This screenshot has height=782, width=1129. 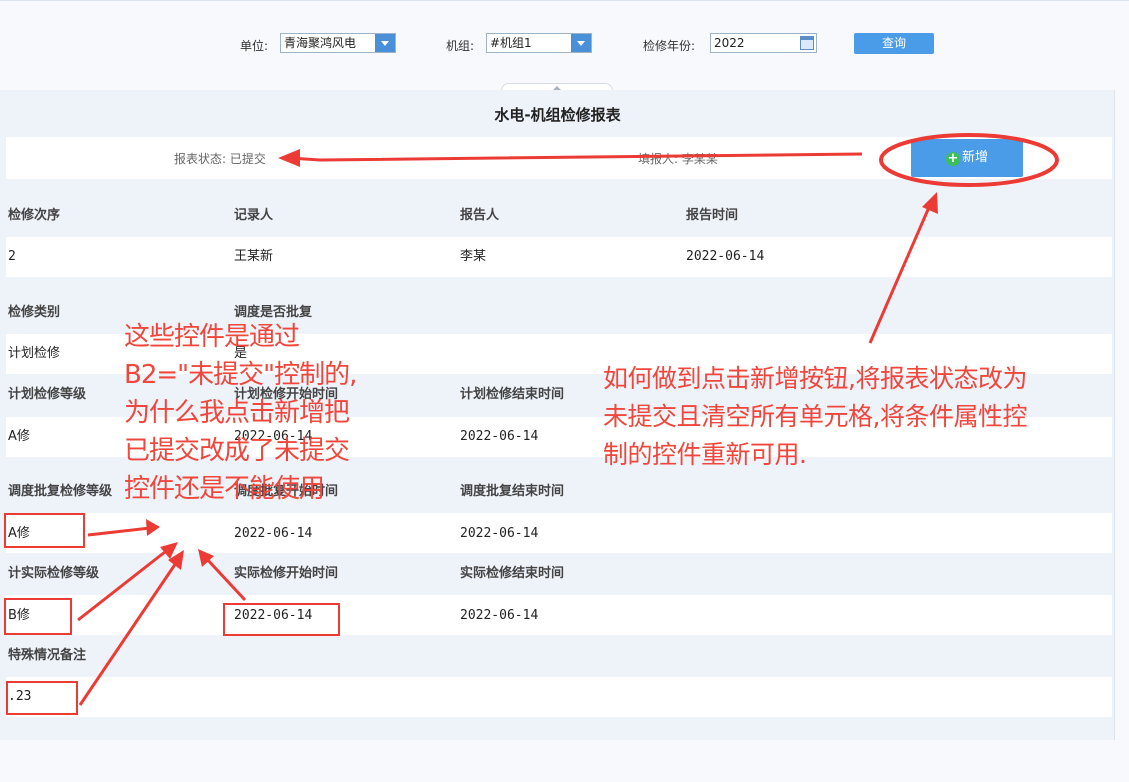 I want to click on year-input: 2022, so click(x=763, y=43).